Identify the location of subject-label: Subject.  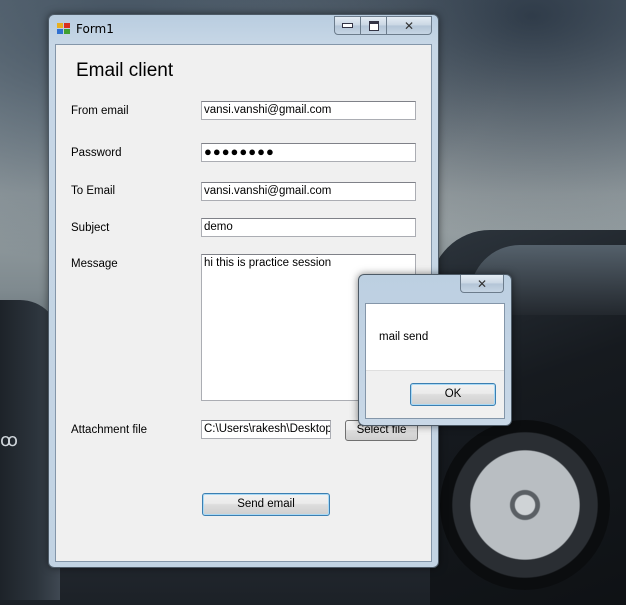
(90, 228).